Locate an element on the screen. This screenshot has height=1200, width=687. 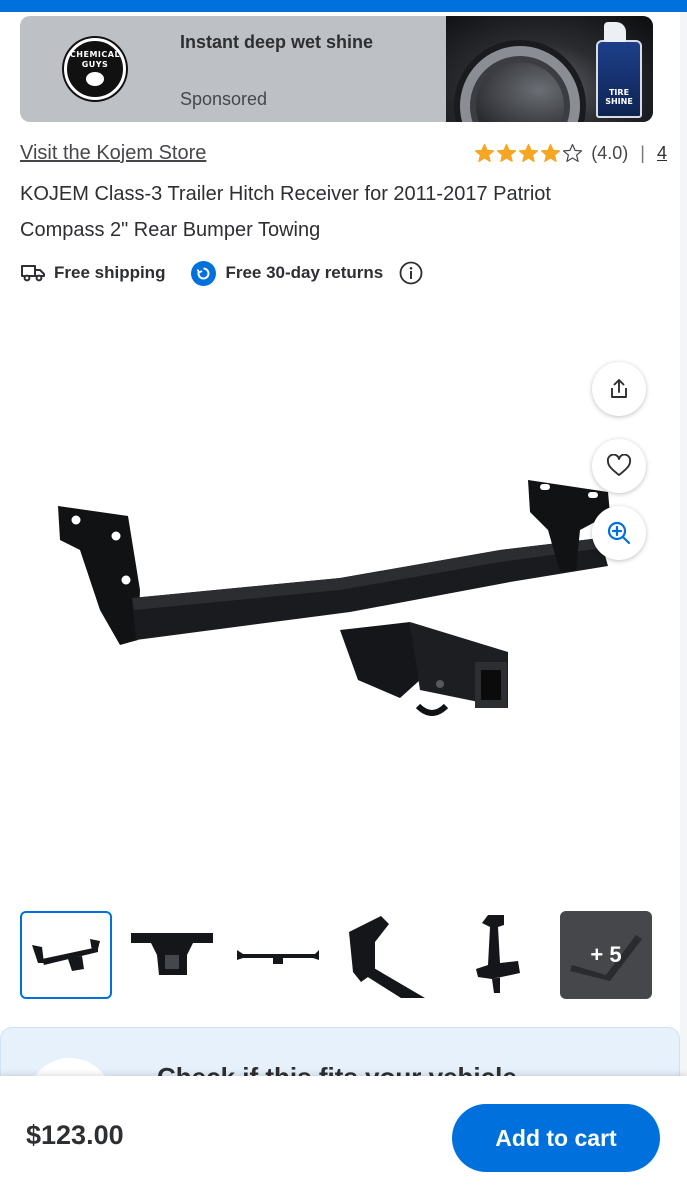
brand-logo-text: CHEMICAL GUYS is located at coordinates (95, 59).